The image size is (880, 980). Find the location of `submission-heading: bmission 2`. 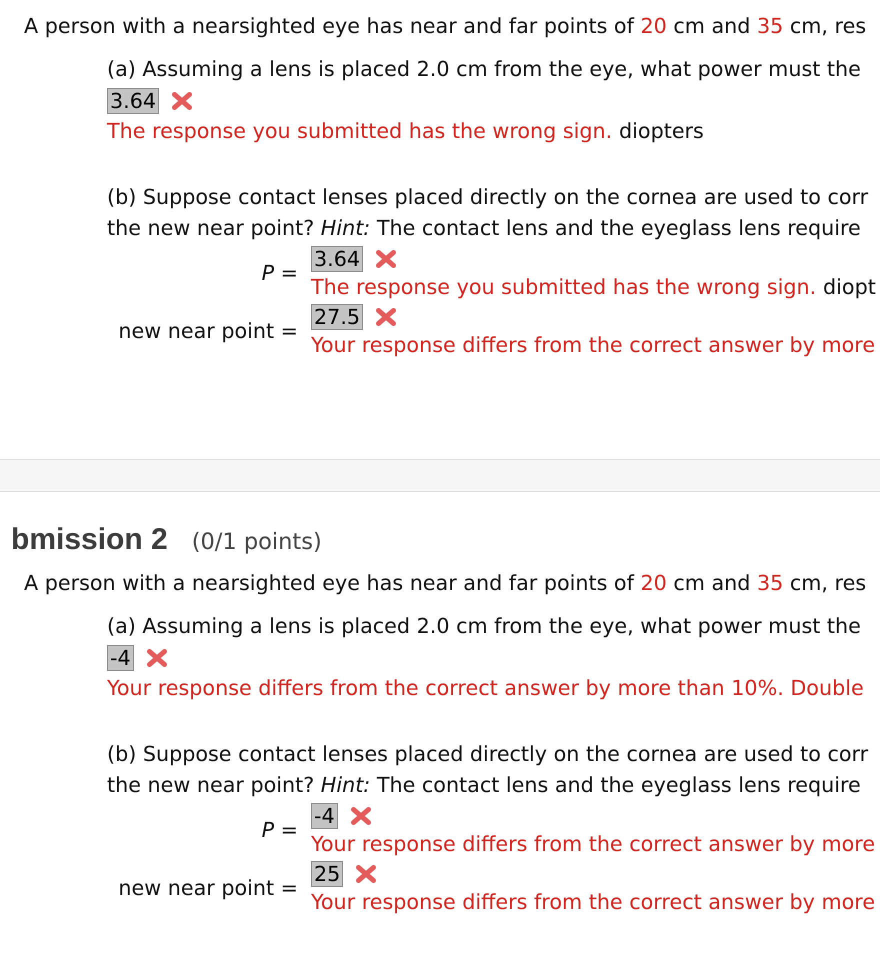

submission-heading: bmission 2 is located at coordinates (89, 540).